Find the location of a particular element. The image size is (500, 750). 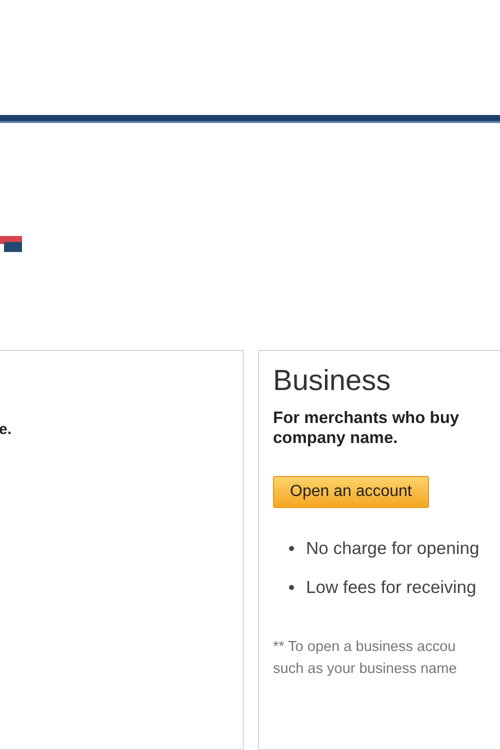

footnote: ** To open a business accou such as your business name is located at coordinates (365, 658).